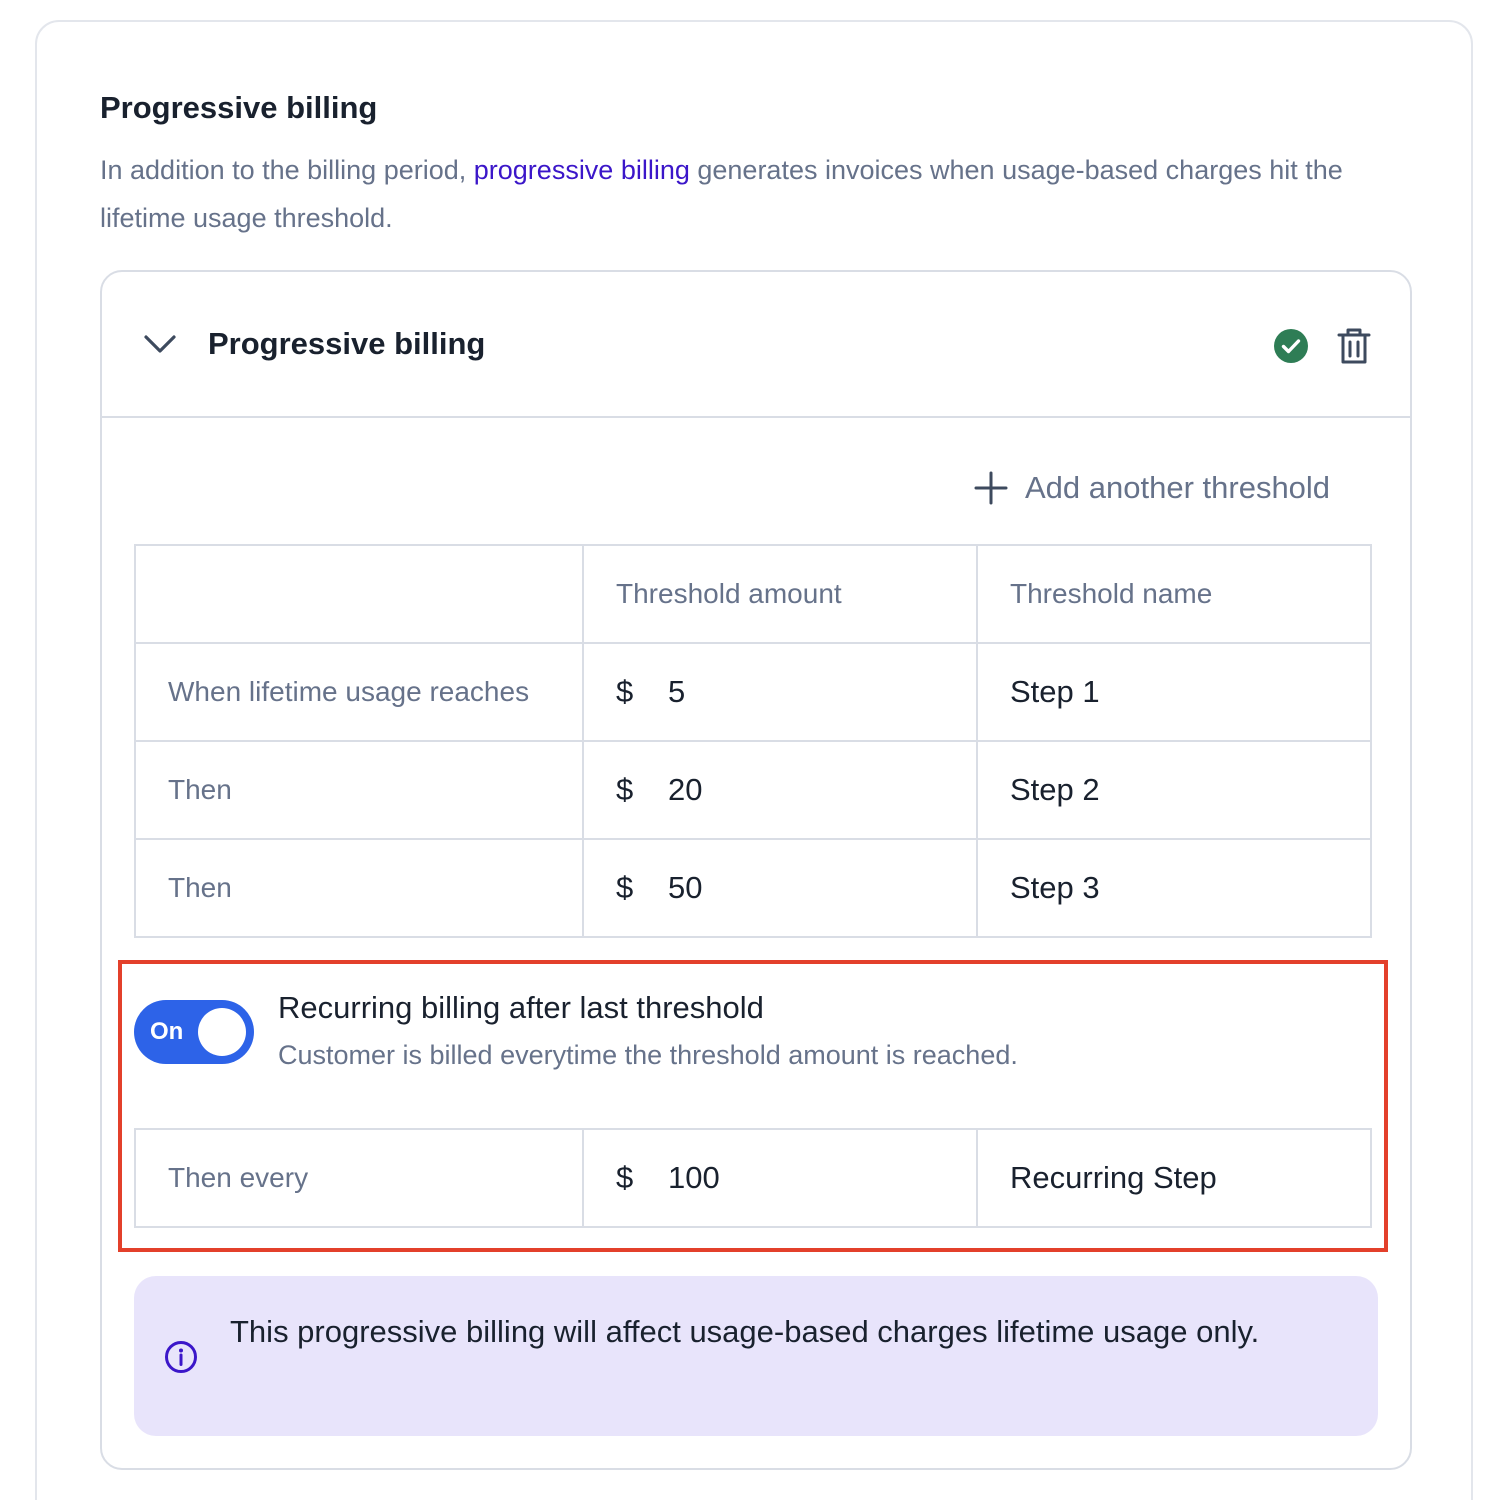 The width and height of the screenshot is (1500, 1500). Describe the element at coordinates (1354, 346) in the screenshot. I see `trash-icon` at that location.